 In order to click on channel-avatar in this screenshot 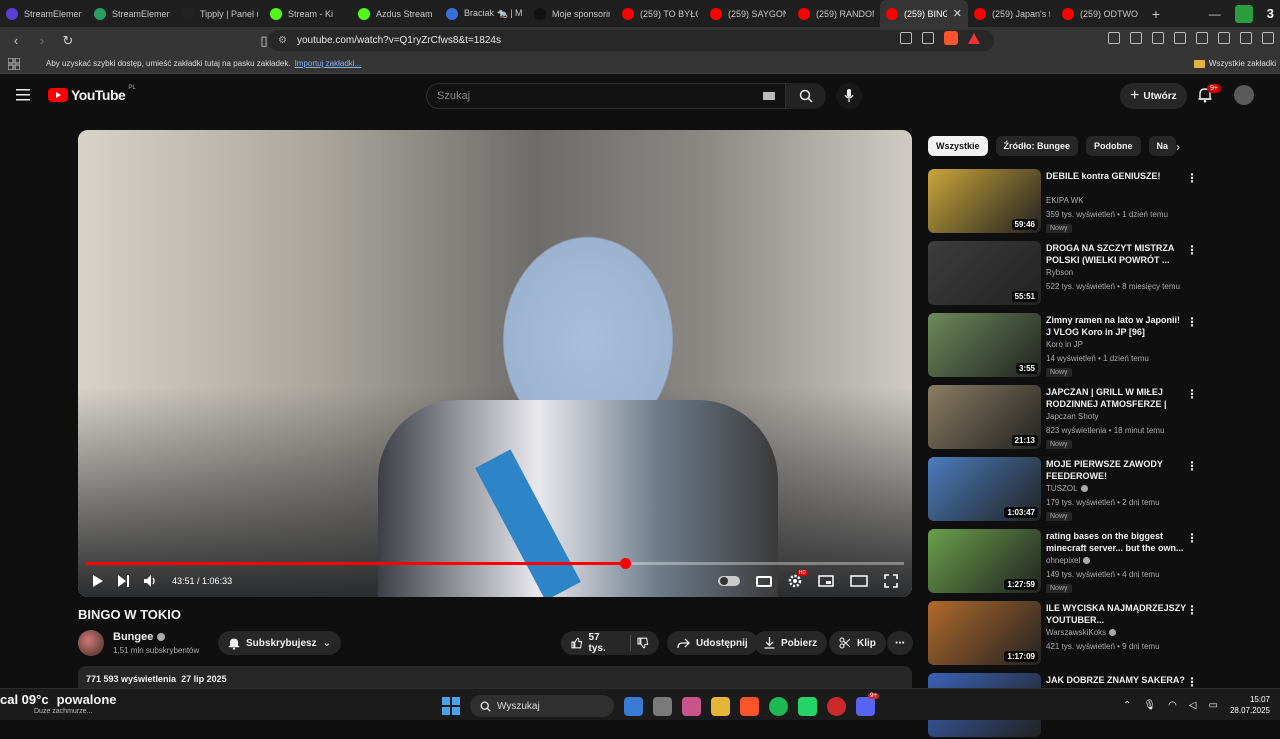, I will do `click(91, 643)`.